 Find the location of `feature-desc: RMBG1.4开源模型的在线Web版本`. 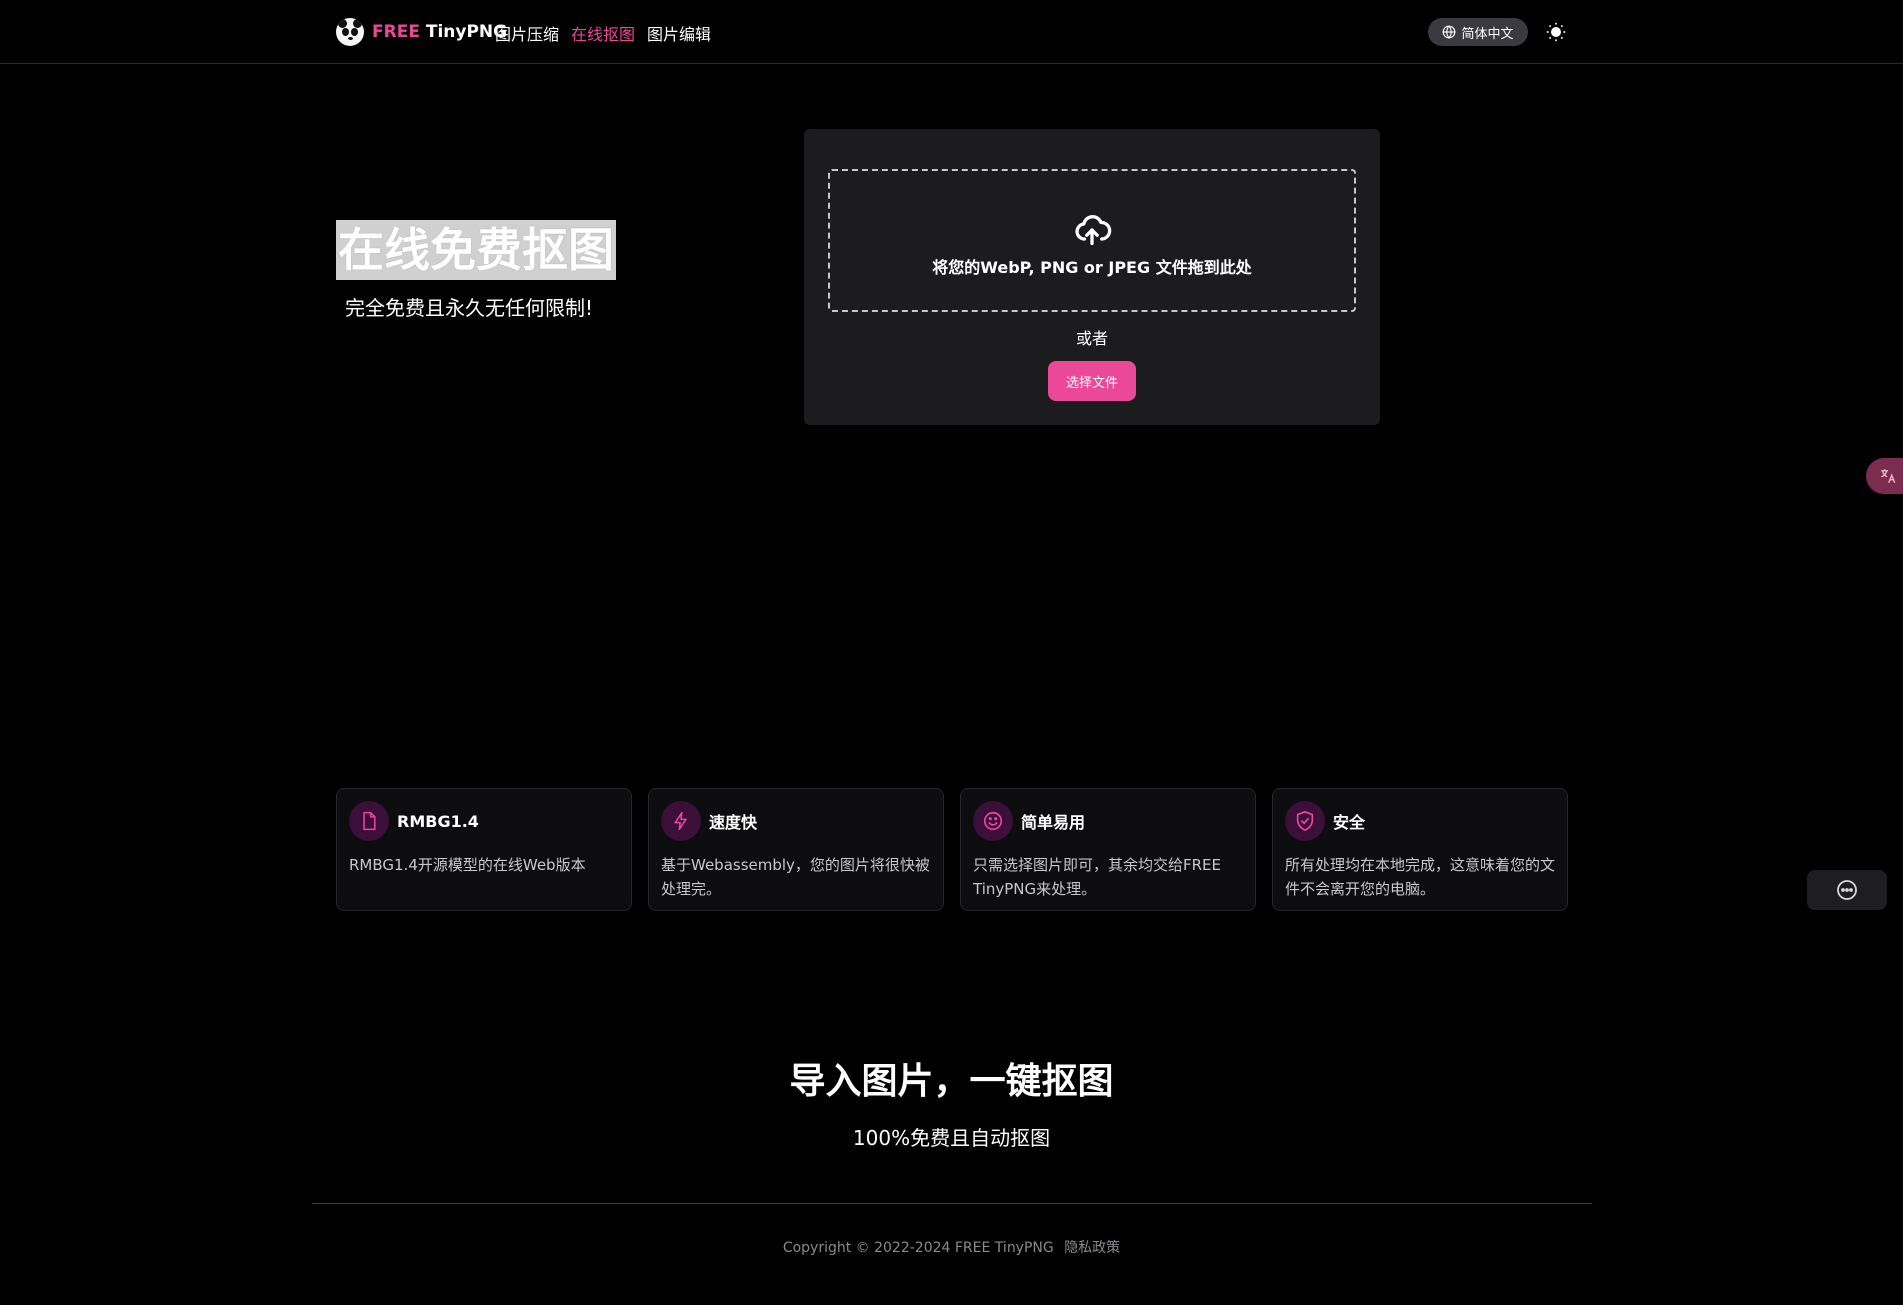

feature-desc: RMBG1.4开源模型的在线Web版本 is located at coordinates (467, 865).